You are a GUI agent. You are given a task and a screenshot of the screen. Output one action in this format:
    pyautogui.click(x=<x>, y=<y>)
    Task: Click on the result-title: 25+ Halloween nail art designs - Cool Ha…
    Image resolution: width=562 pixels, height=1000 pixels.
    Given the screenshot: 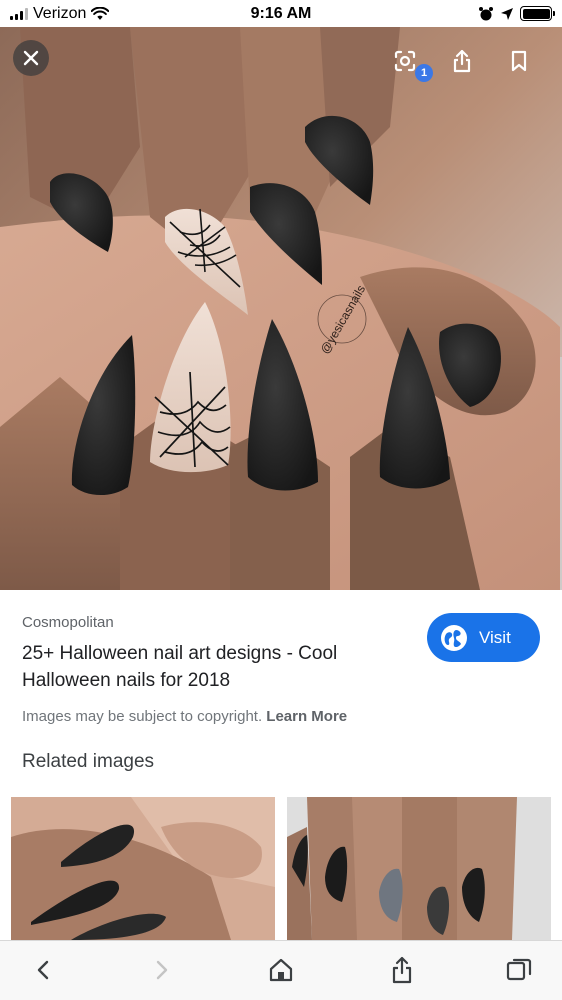 What is the action you would take?
    pyautogui.click(x=212, y=667)
    